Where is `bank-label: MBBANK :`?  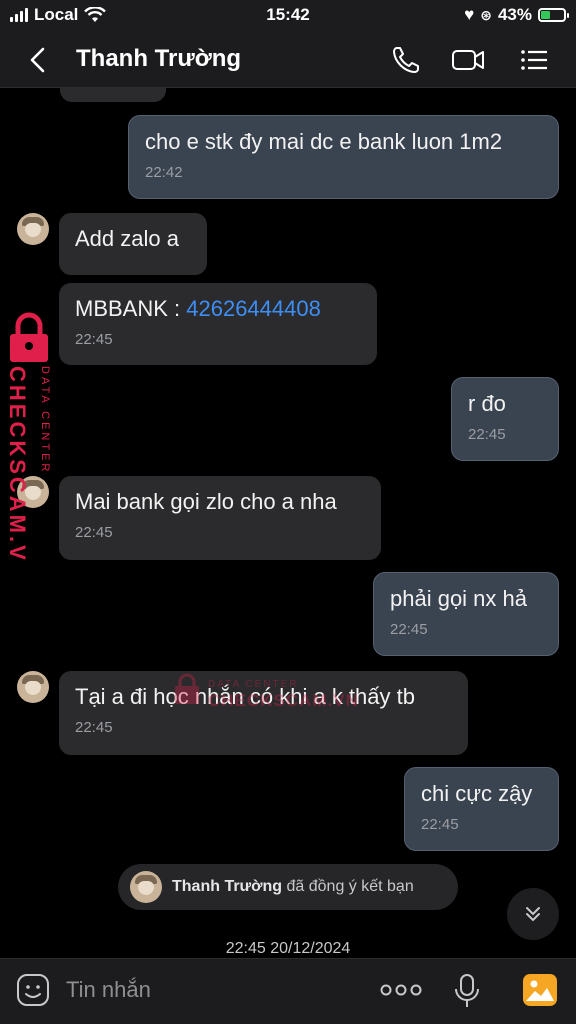 bank-label: MBBANK : is located at coordinates (131, 308).